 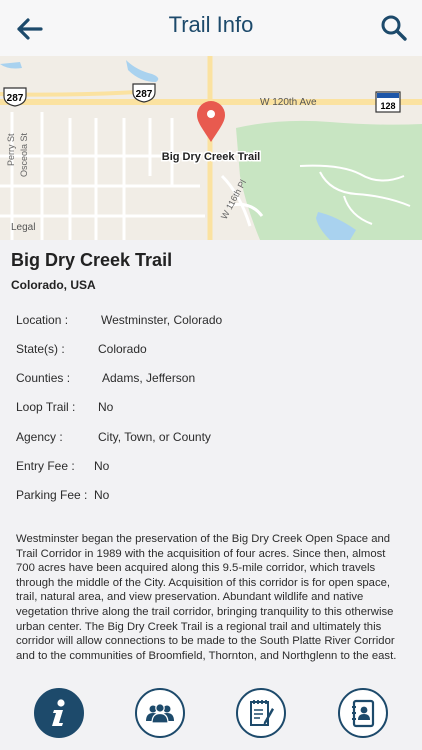 I want to click on detail-label: Parking Fee :, so click(x=52, y=495).